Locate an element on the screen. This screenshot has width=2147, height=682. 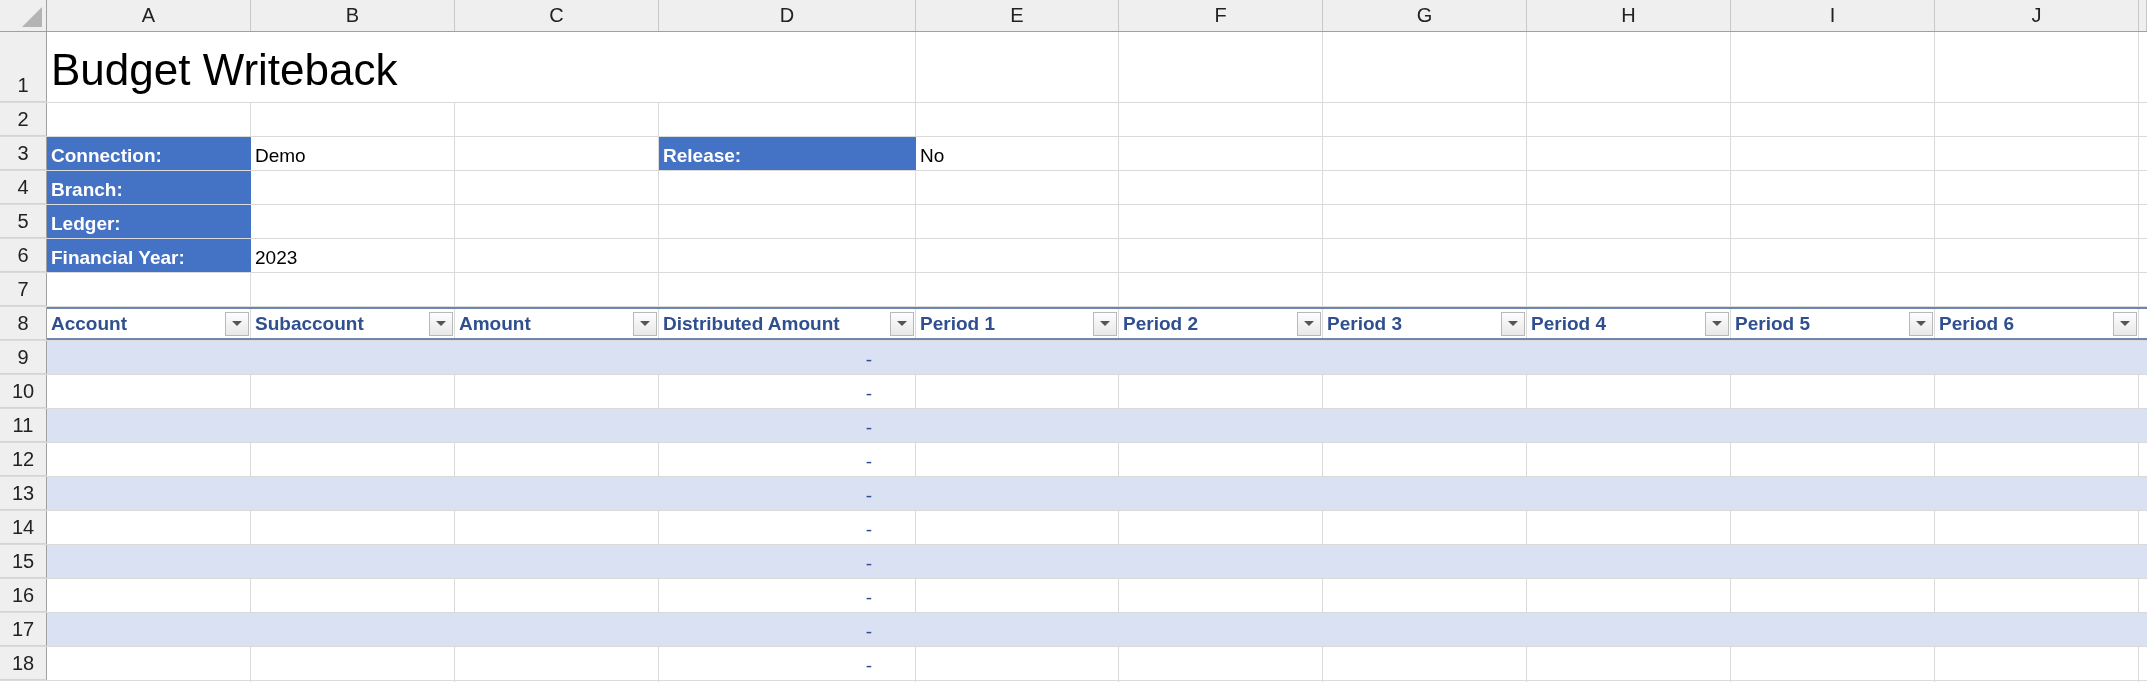
column-header: C is located at coordinates (556, 15).